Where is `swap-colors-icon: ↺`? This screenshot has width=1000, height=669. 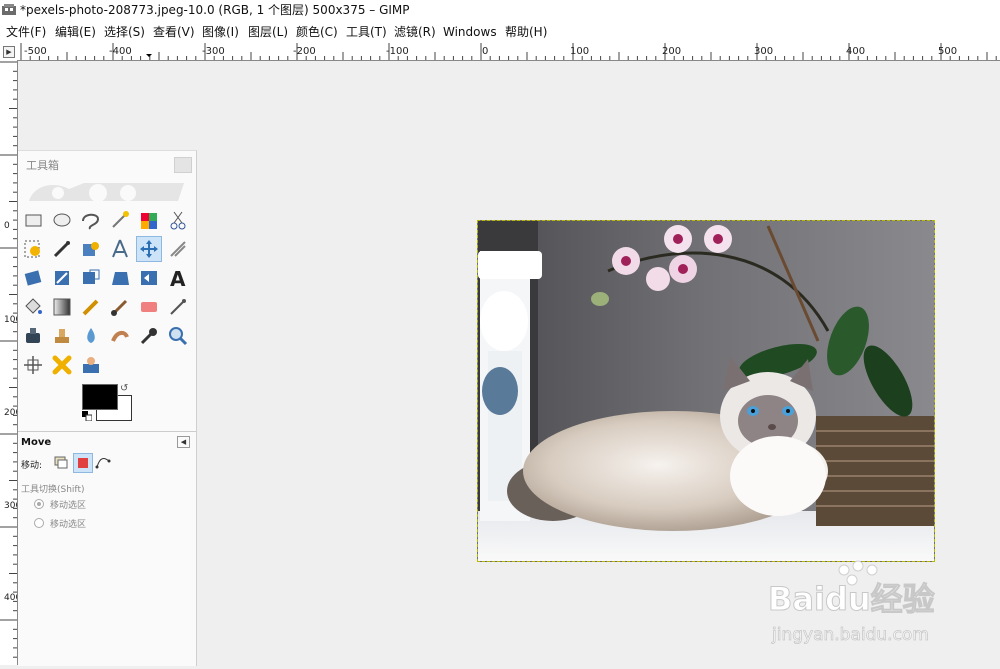
swap-colors-icon: ↺ is located at coordinates (126, 389).